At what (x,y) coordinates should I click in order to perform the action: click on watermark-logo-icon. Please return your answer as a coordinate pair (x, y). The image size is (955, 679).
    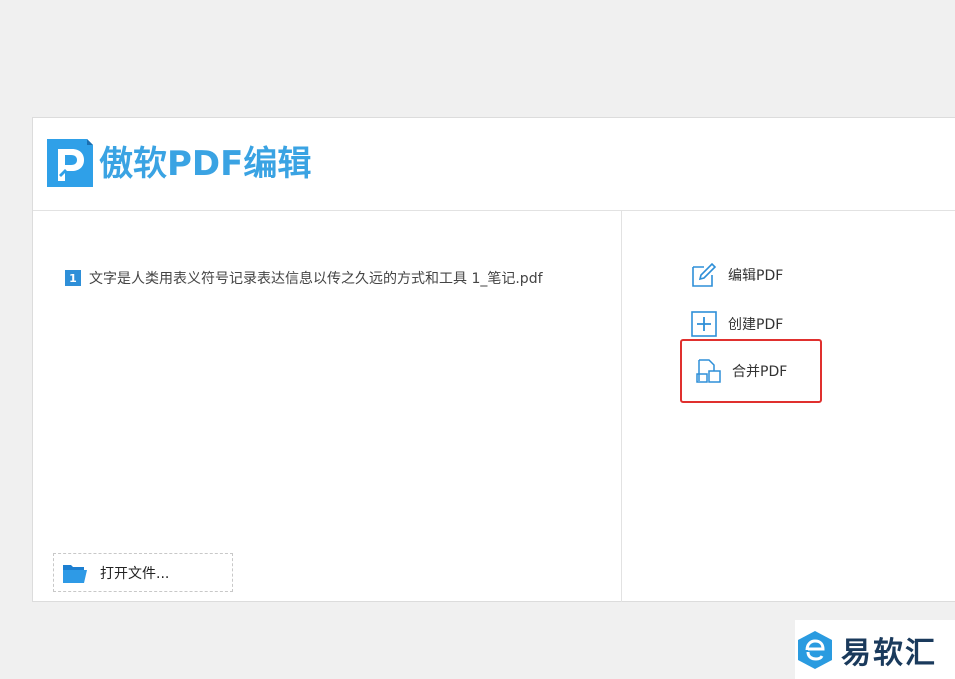
    Looking at the image, I should click on (815, 649).